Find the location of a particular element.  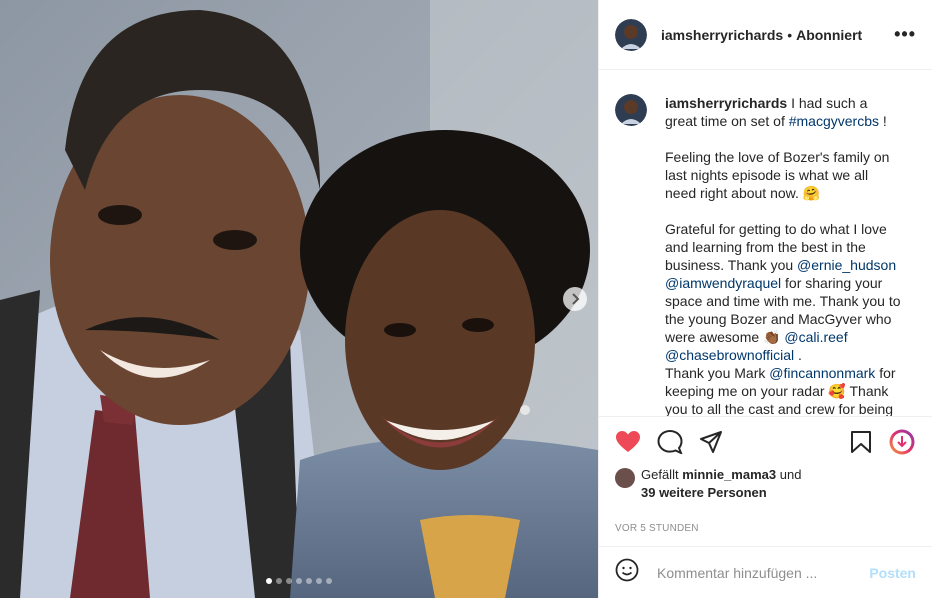

caption-line: Thank you Mark is located at coordinates (717, 373).